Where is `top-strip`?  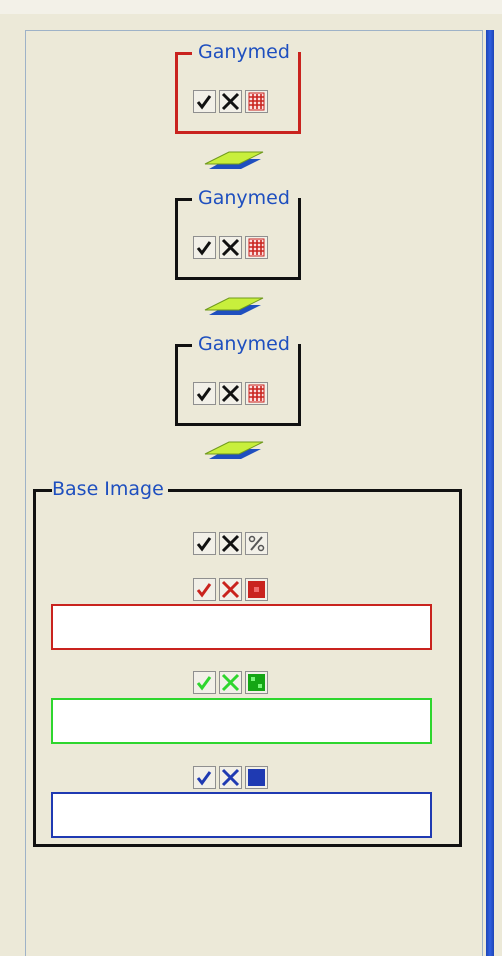 top-strip is located at coordinates (251, 7).